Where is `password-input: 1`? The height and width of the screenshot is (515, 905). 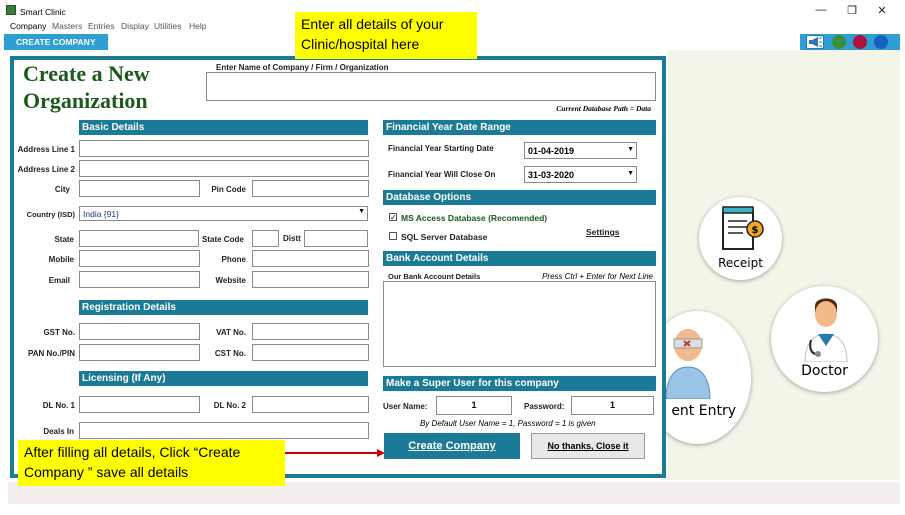
password-input: 1 is located at coordinates (612, 405).